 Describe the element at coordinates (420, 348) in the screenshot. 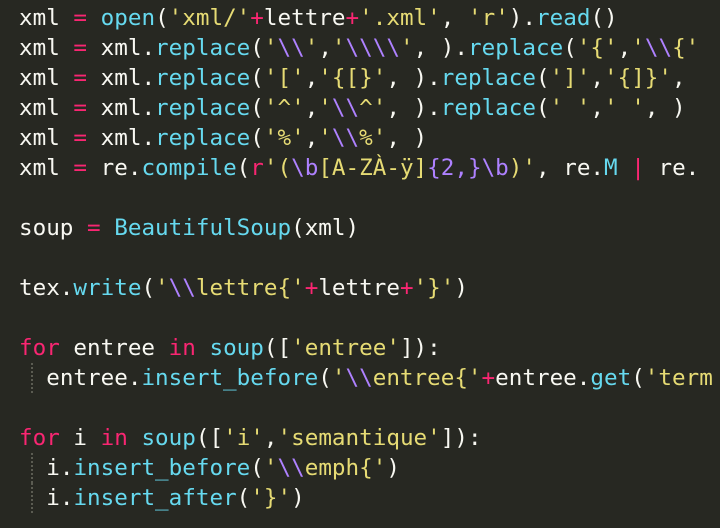

I see `code-token: ]):` at that location.